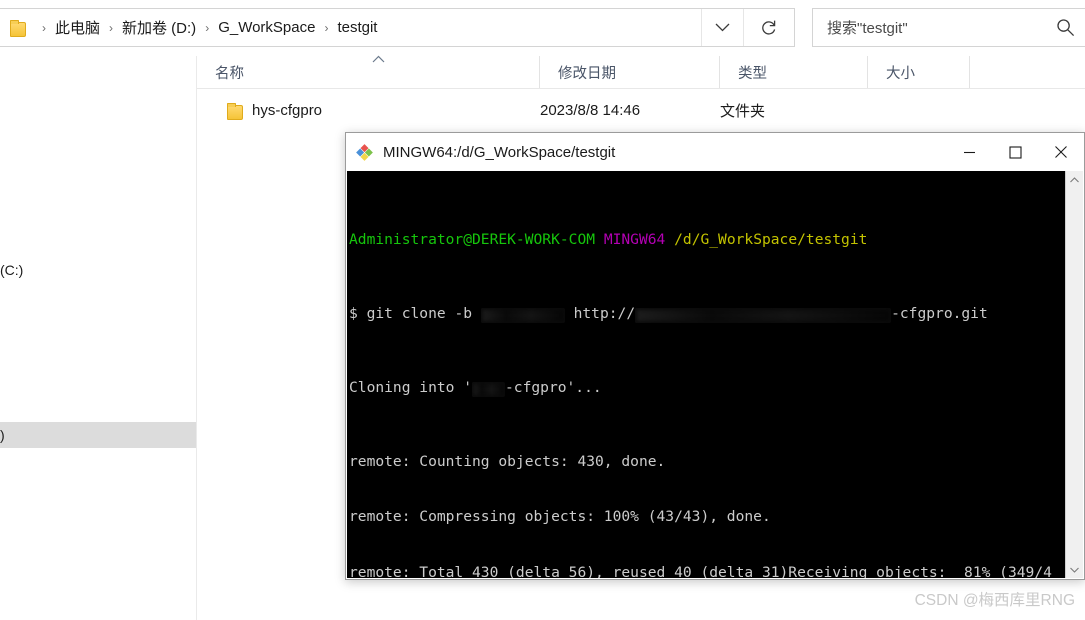  Describe the element at coordinates (771, 239) in the screenshot. I see `prompt-path: /d/G_WorkSpace/testgit` at that location.